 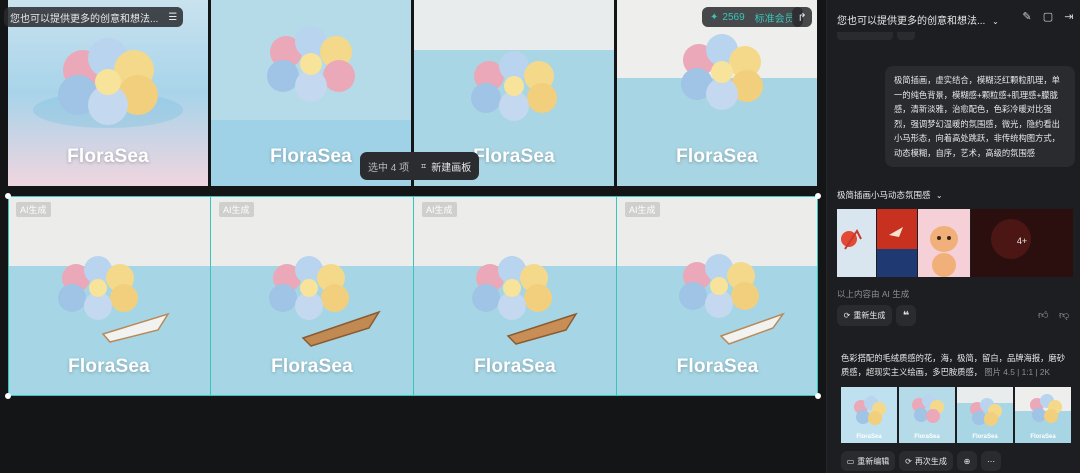 I want to click on re-edit-label: 重新编辑, so click(x=873, y=461).